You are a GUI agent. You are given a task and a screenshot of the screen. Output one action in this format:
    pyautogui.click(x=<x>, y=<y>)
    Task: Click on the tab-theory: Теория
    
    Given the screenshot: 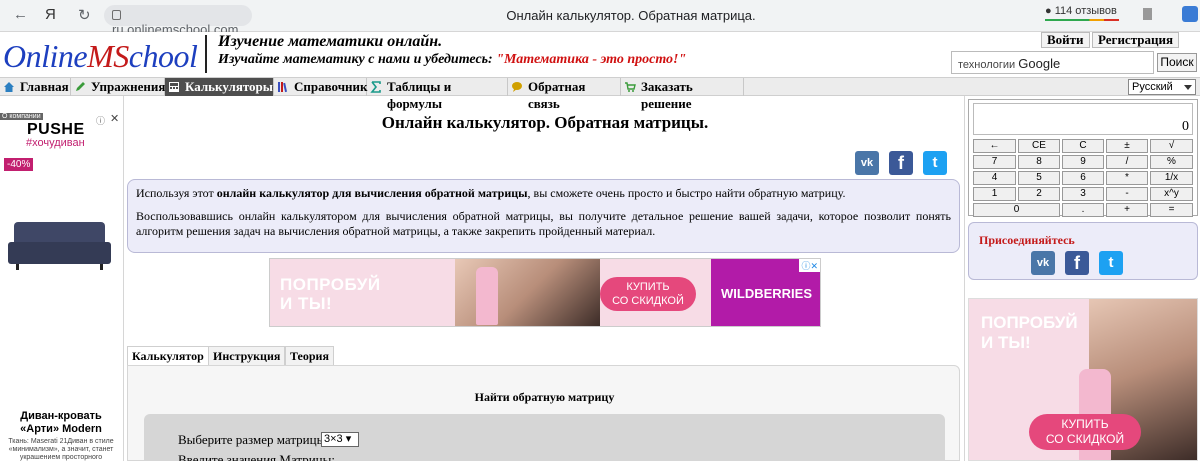 What is the action you would take?
    pyautogui.click(x=309, y=356)
    